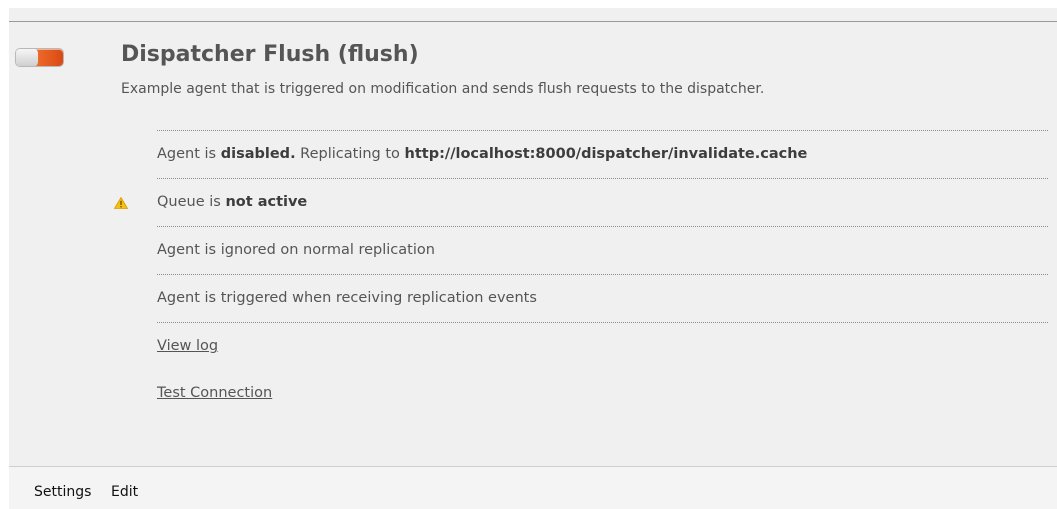 This screenshot has width=1057, height=509. What do you see at coordinates (602, 346) in the screenshot?
I see `status-row-view-log: View log` at bounding box center [602, 346].